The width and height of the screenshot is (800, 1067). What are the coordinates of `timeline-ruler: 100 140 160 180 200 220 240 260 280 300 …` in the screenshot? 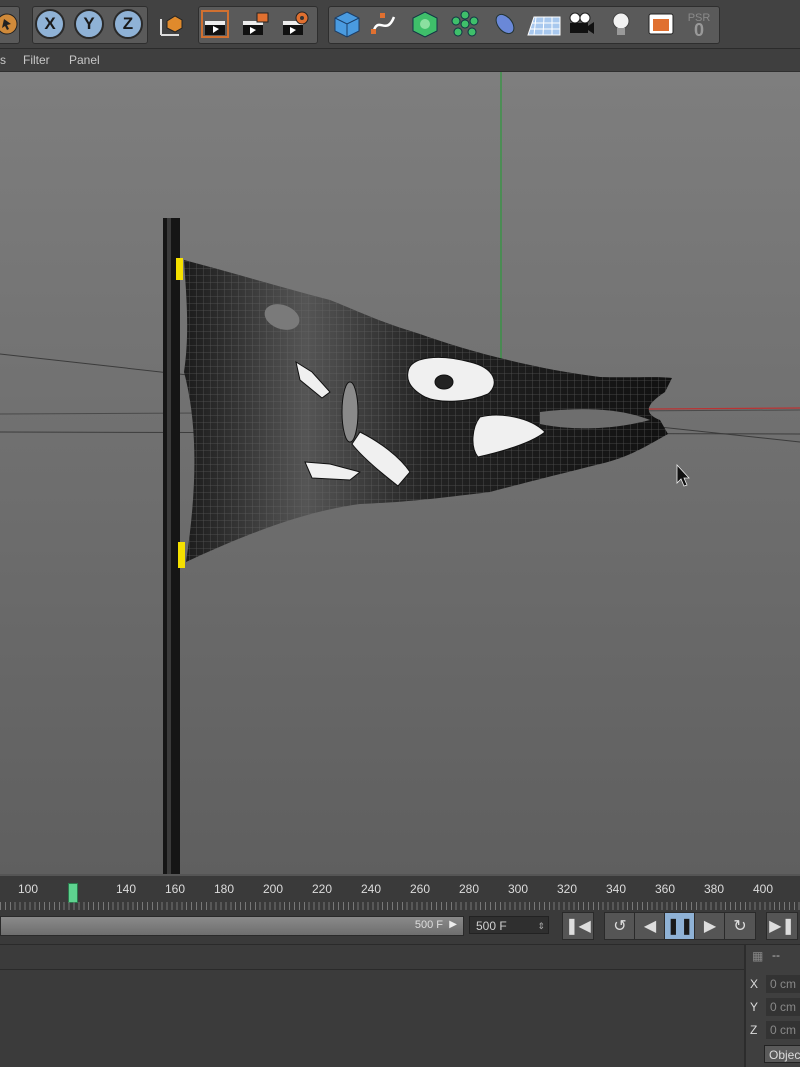 It's located at (400, 893).